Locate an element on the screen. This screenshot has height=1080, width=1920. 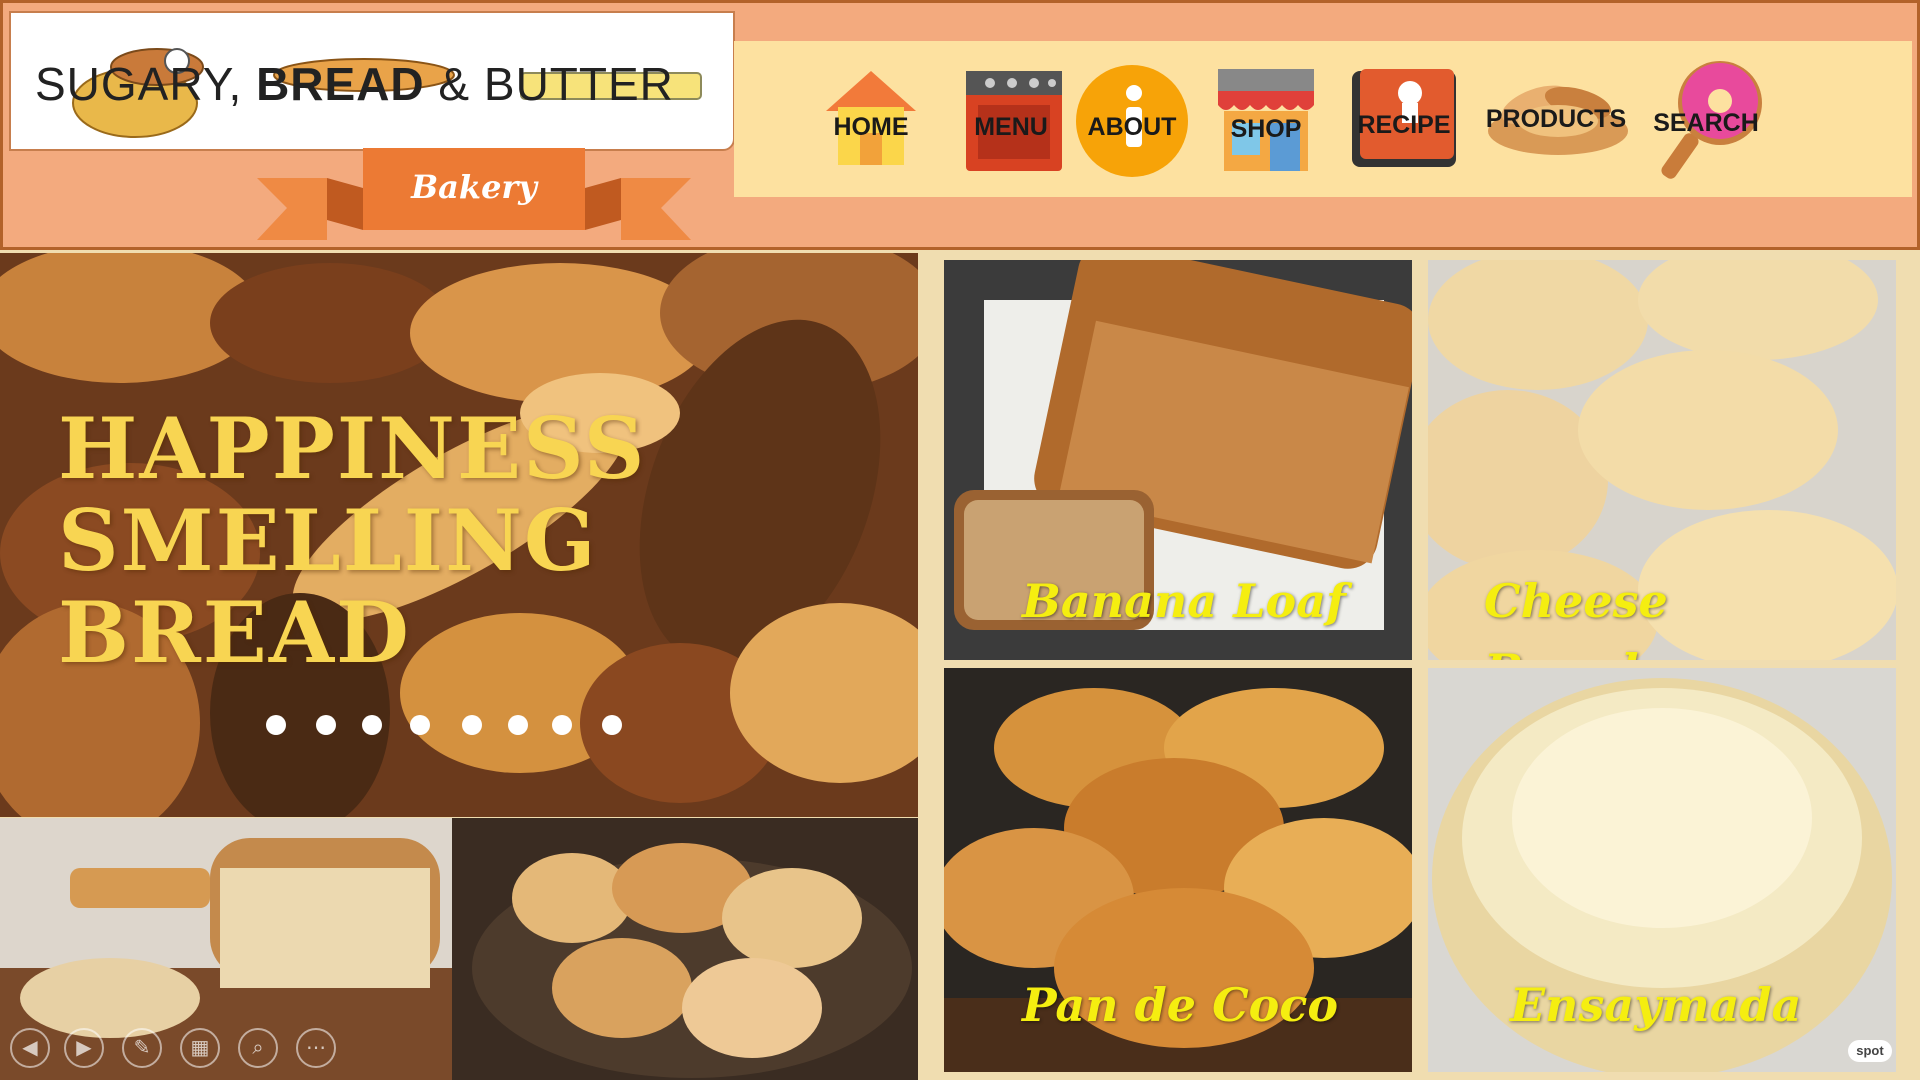
nav-shop-label: SHOP is located at coordinates (1266, 129).